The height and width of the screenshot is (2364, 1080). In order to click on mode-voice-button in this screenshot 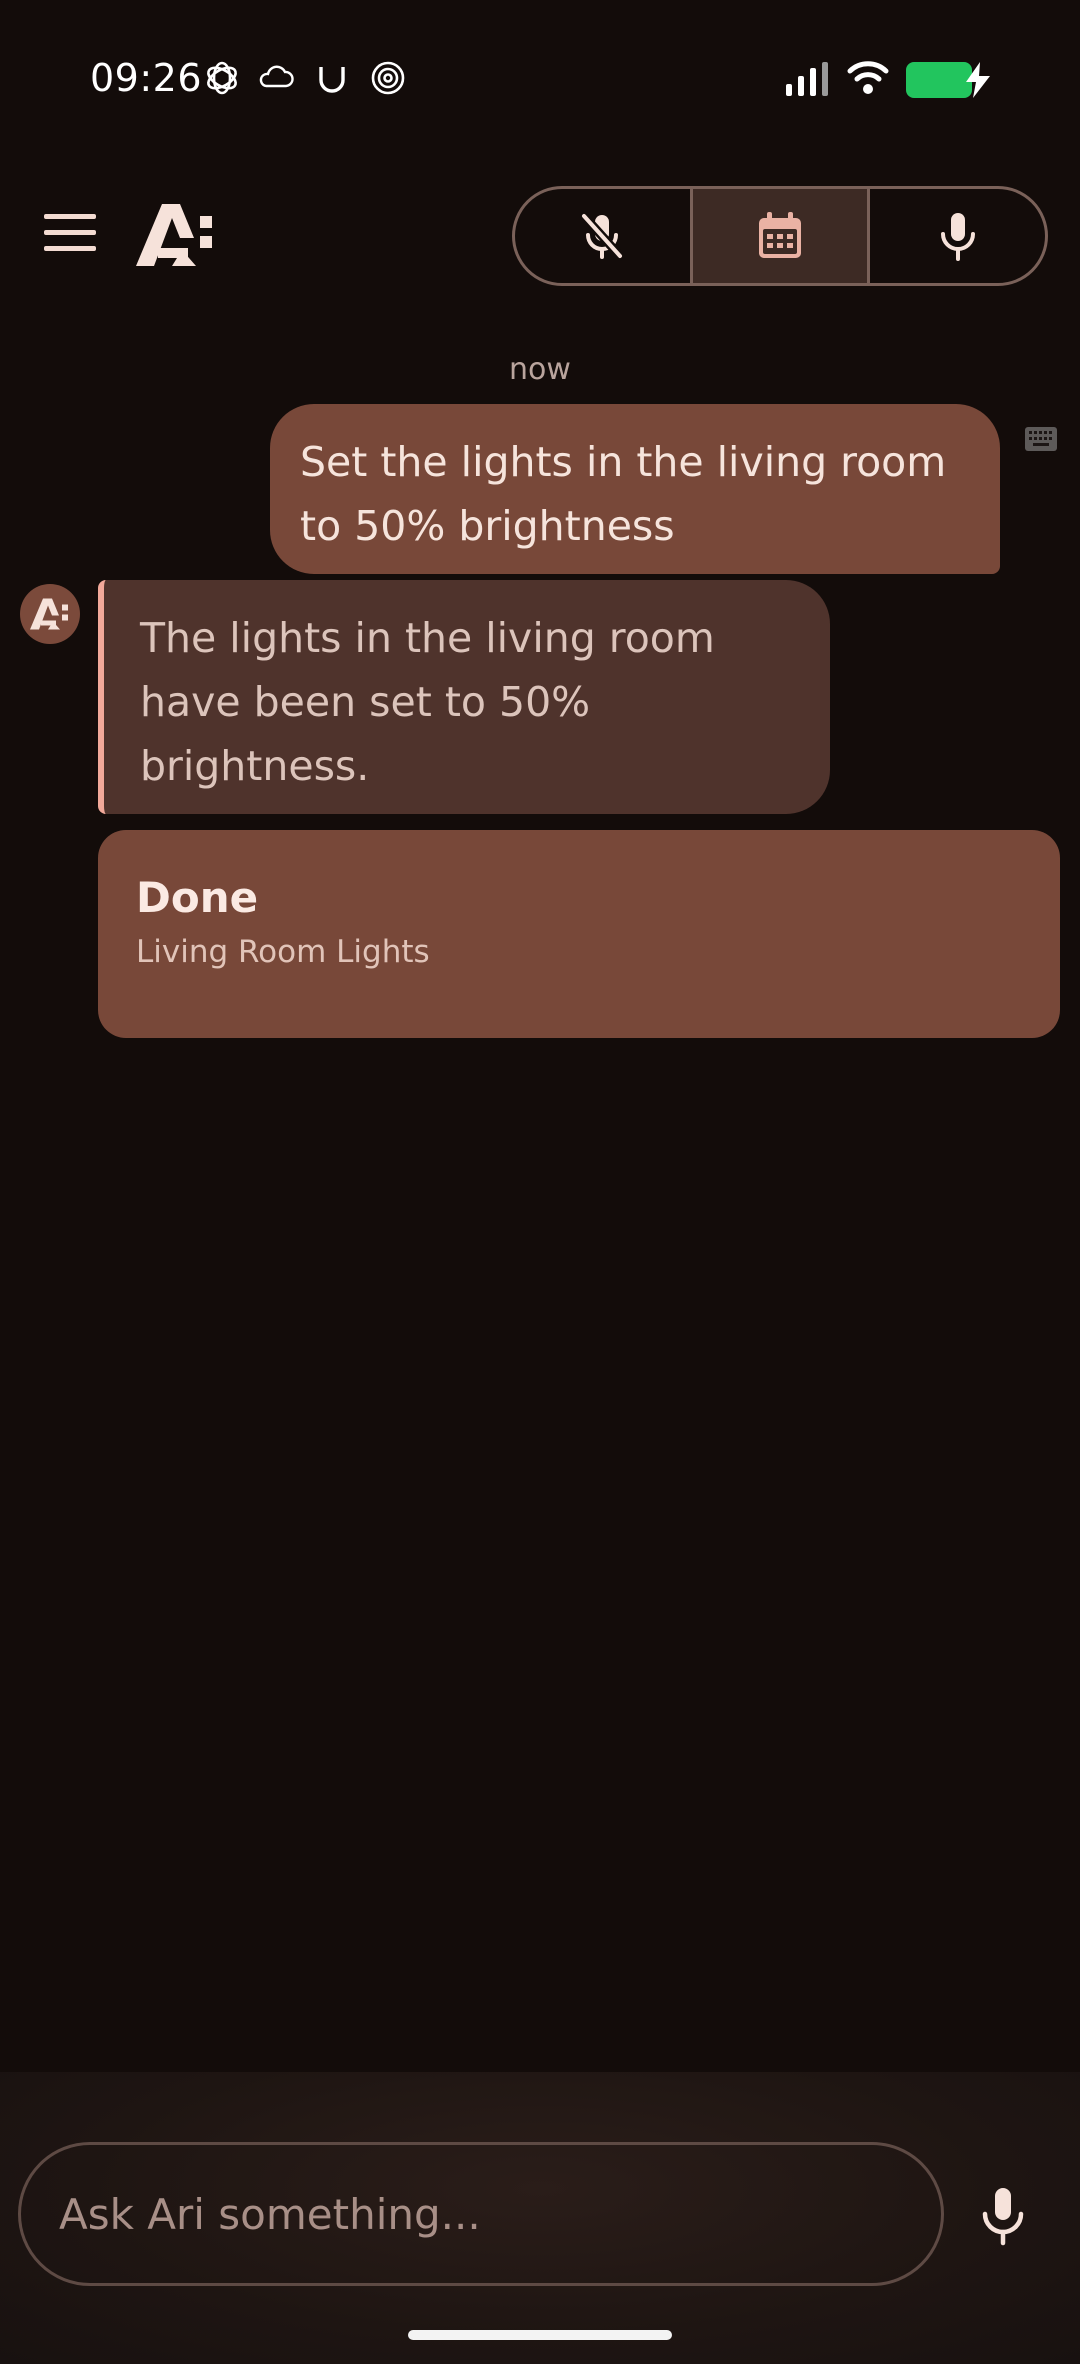, I will do `click(956, 236)`.